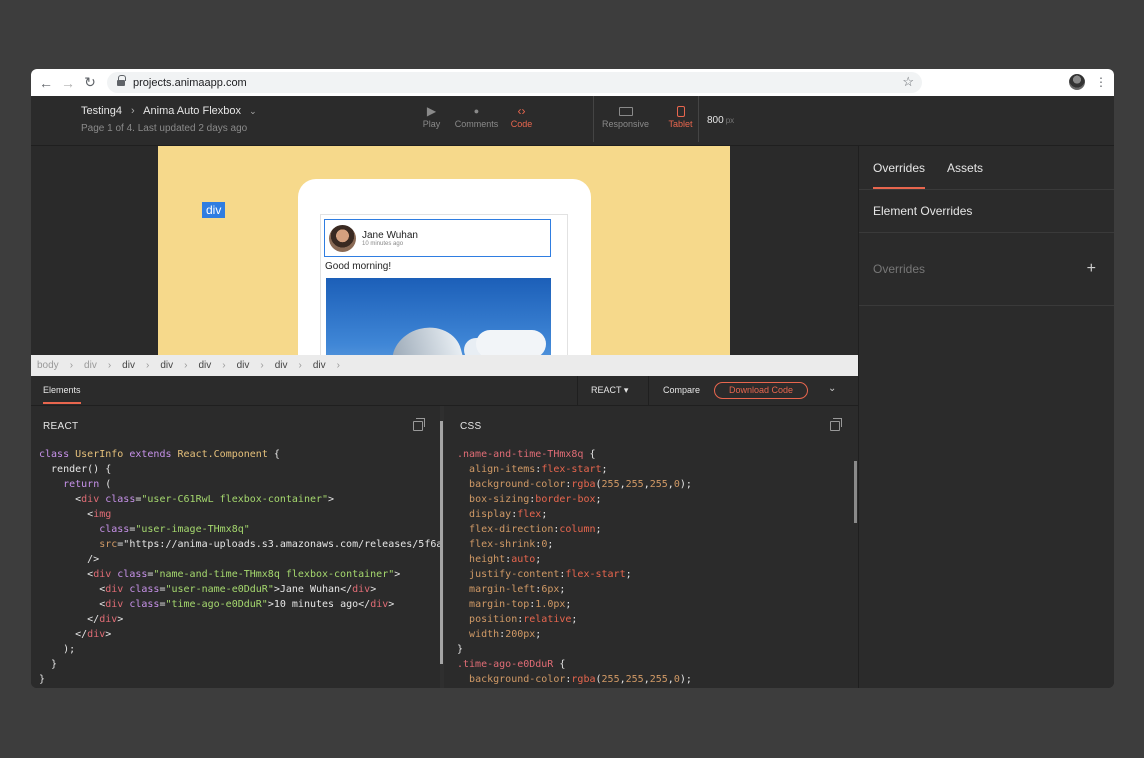 This screenshot has width=1144, height=758. I want to click on user-name: Jane Wuhan, so click(390, 235).